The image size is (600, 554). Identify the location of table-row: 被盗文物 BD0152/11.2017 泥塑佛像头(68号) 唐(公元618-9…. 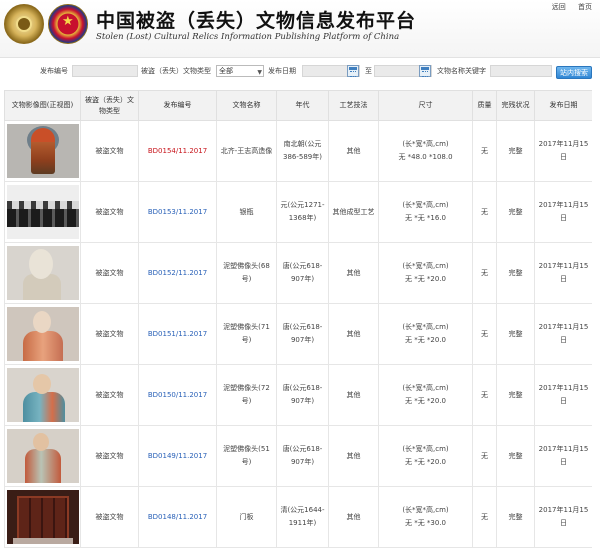
(298, 273).